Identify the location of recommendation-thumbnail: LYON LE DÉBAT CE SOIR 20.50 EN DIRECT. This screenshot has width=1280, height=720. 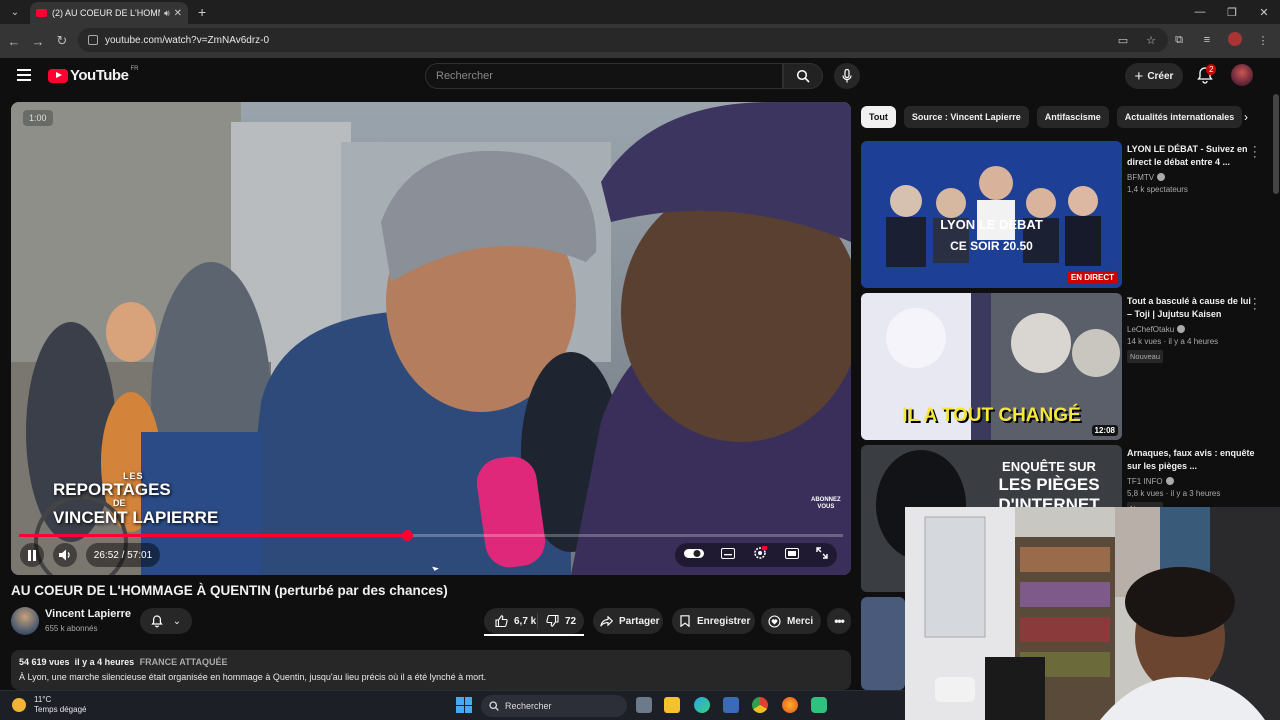
(991, 214).